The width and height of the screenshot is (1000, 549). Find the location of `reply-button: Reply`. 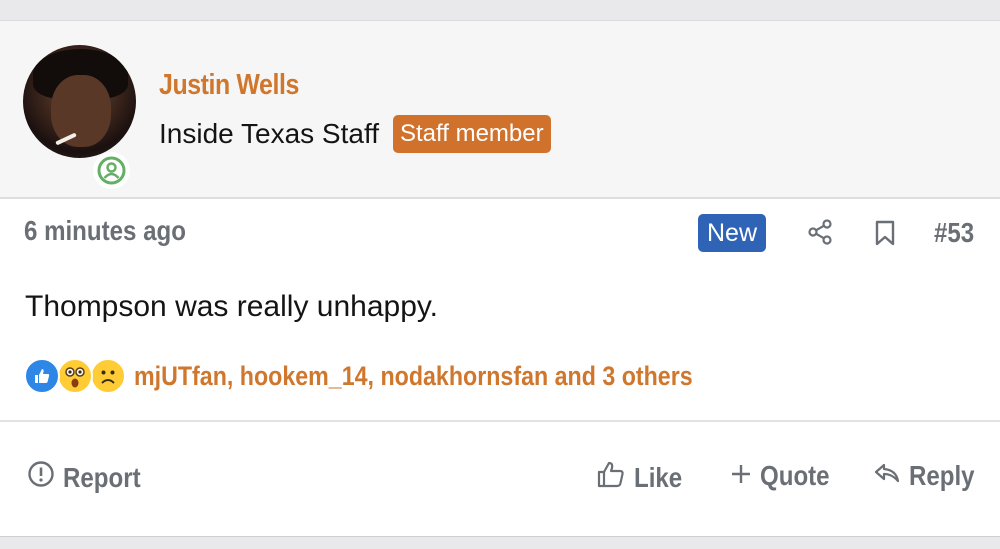

reply-button: Reply is located at coordinates (929, 476).